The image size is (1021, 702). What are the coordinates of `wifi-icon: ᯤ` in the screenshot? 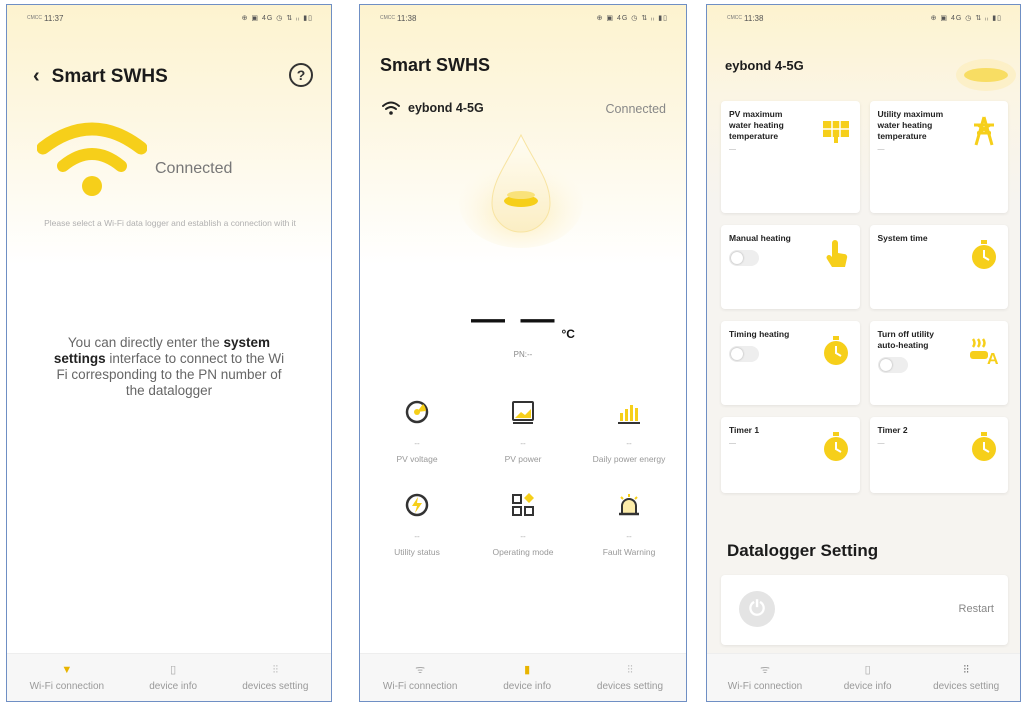 It's located at (764, 669).